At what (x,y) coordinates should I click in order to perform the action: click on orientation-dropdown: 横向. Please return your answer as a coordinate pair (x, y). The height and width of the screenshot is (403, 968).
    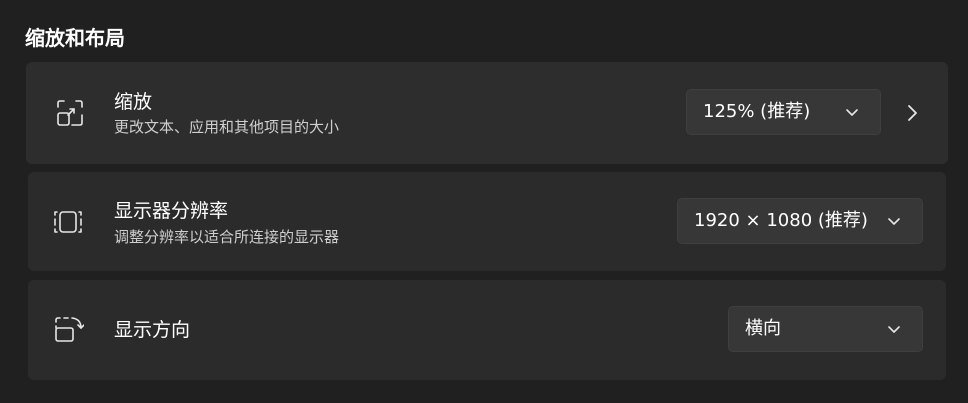
    Looking at the image, I should click on (825, 329).